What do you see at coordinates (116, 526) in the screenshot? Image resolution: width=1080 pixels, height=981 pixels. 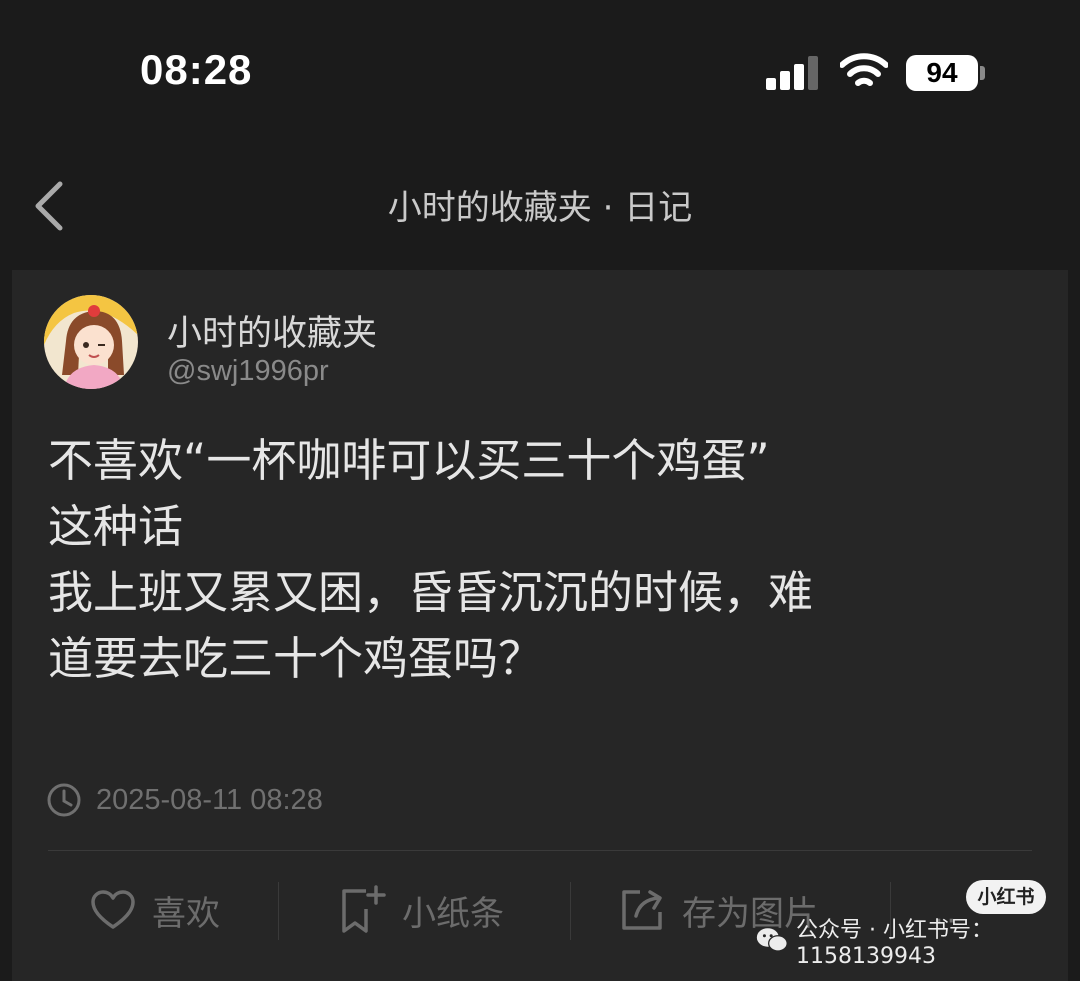 I see `post-line: 这种话` at bounding box center [116, 526].